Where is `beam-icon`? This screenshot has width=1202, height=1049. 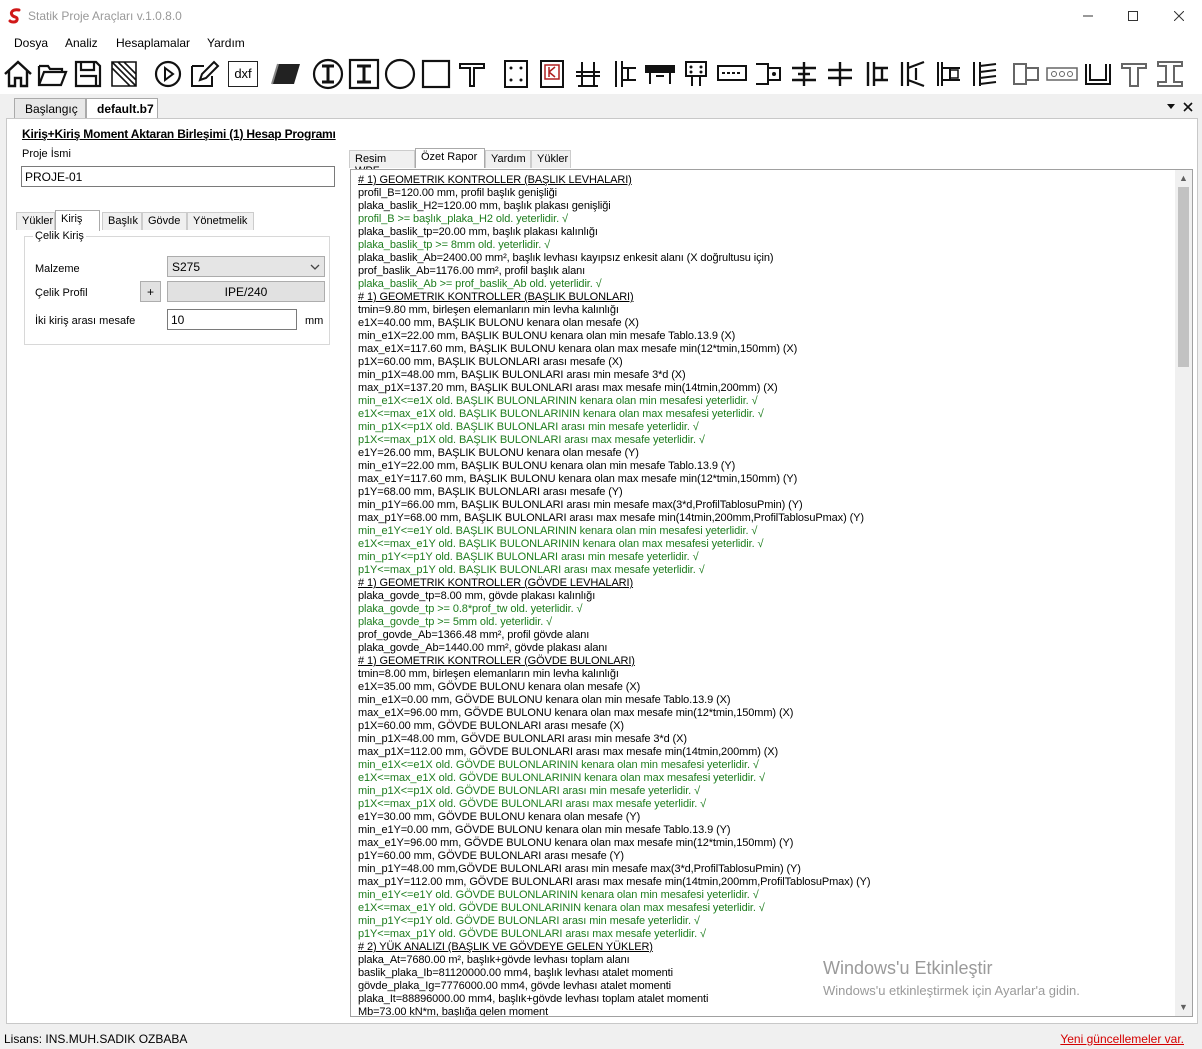 beam-icon is located at coordinates (804, 74).